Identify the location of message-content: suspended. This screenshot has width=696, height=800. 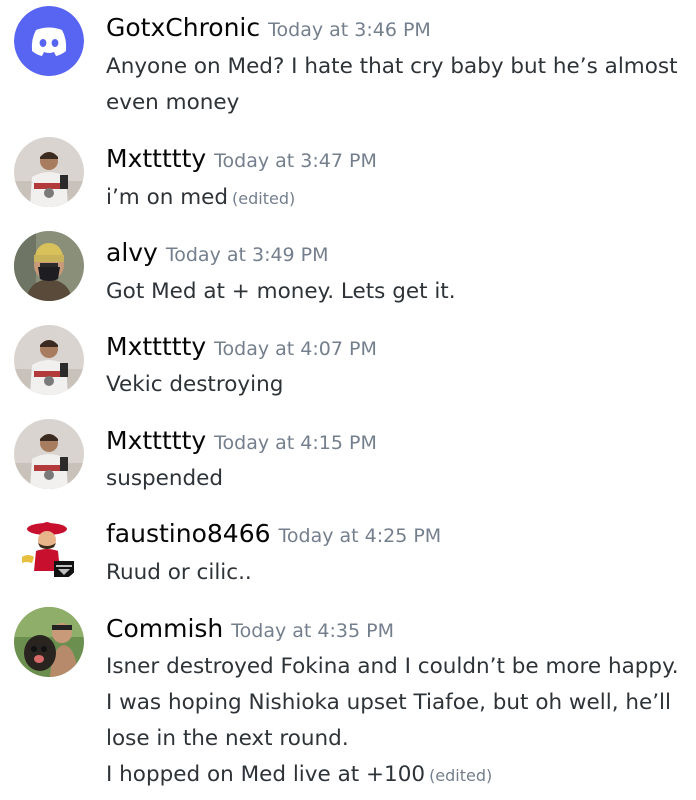
(396, 479).